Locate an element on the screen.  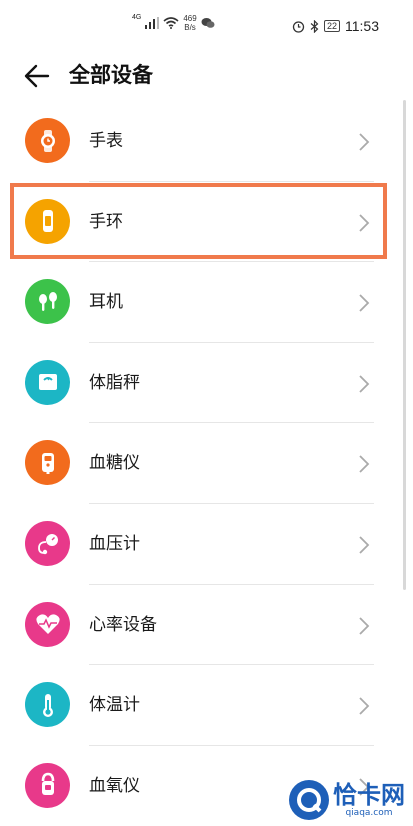
blood-pressure-icon is located at coordinates (47, 543).